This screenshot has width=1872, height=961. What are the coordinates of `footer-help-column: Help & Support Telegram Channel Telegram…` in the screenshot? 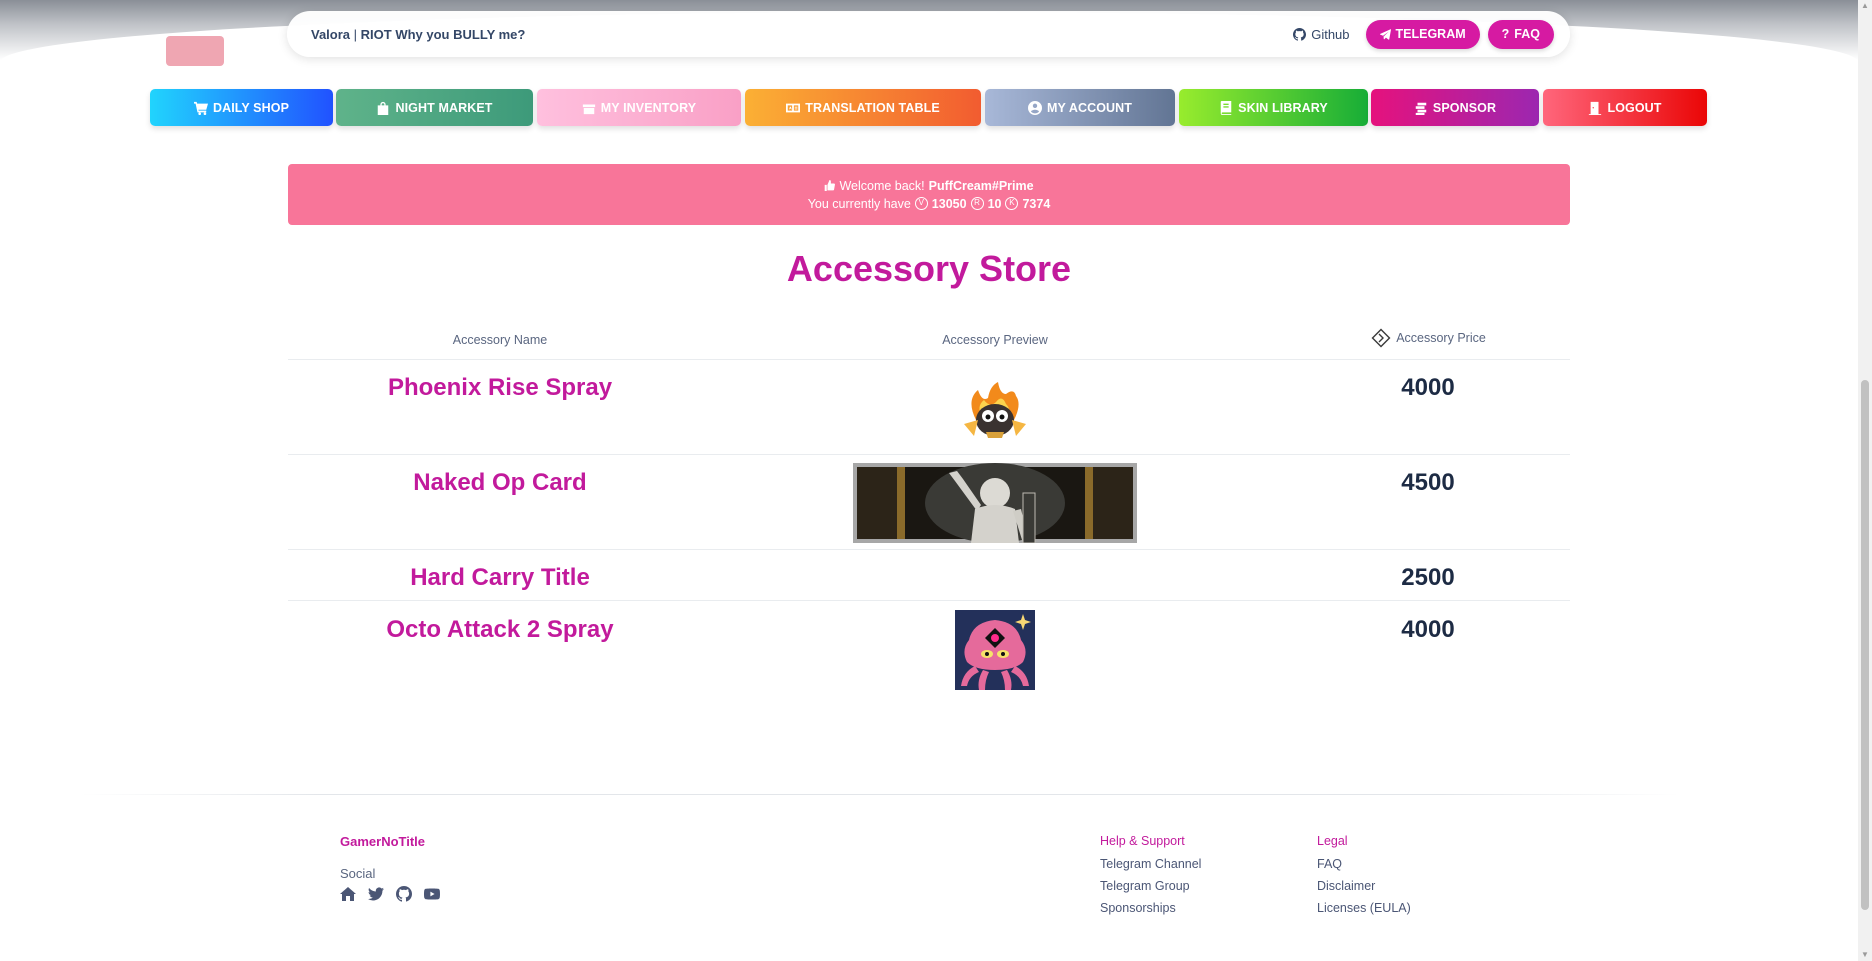 It's located at (1150, 878).